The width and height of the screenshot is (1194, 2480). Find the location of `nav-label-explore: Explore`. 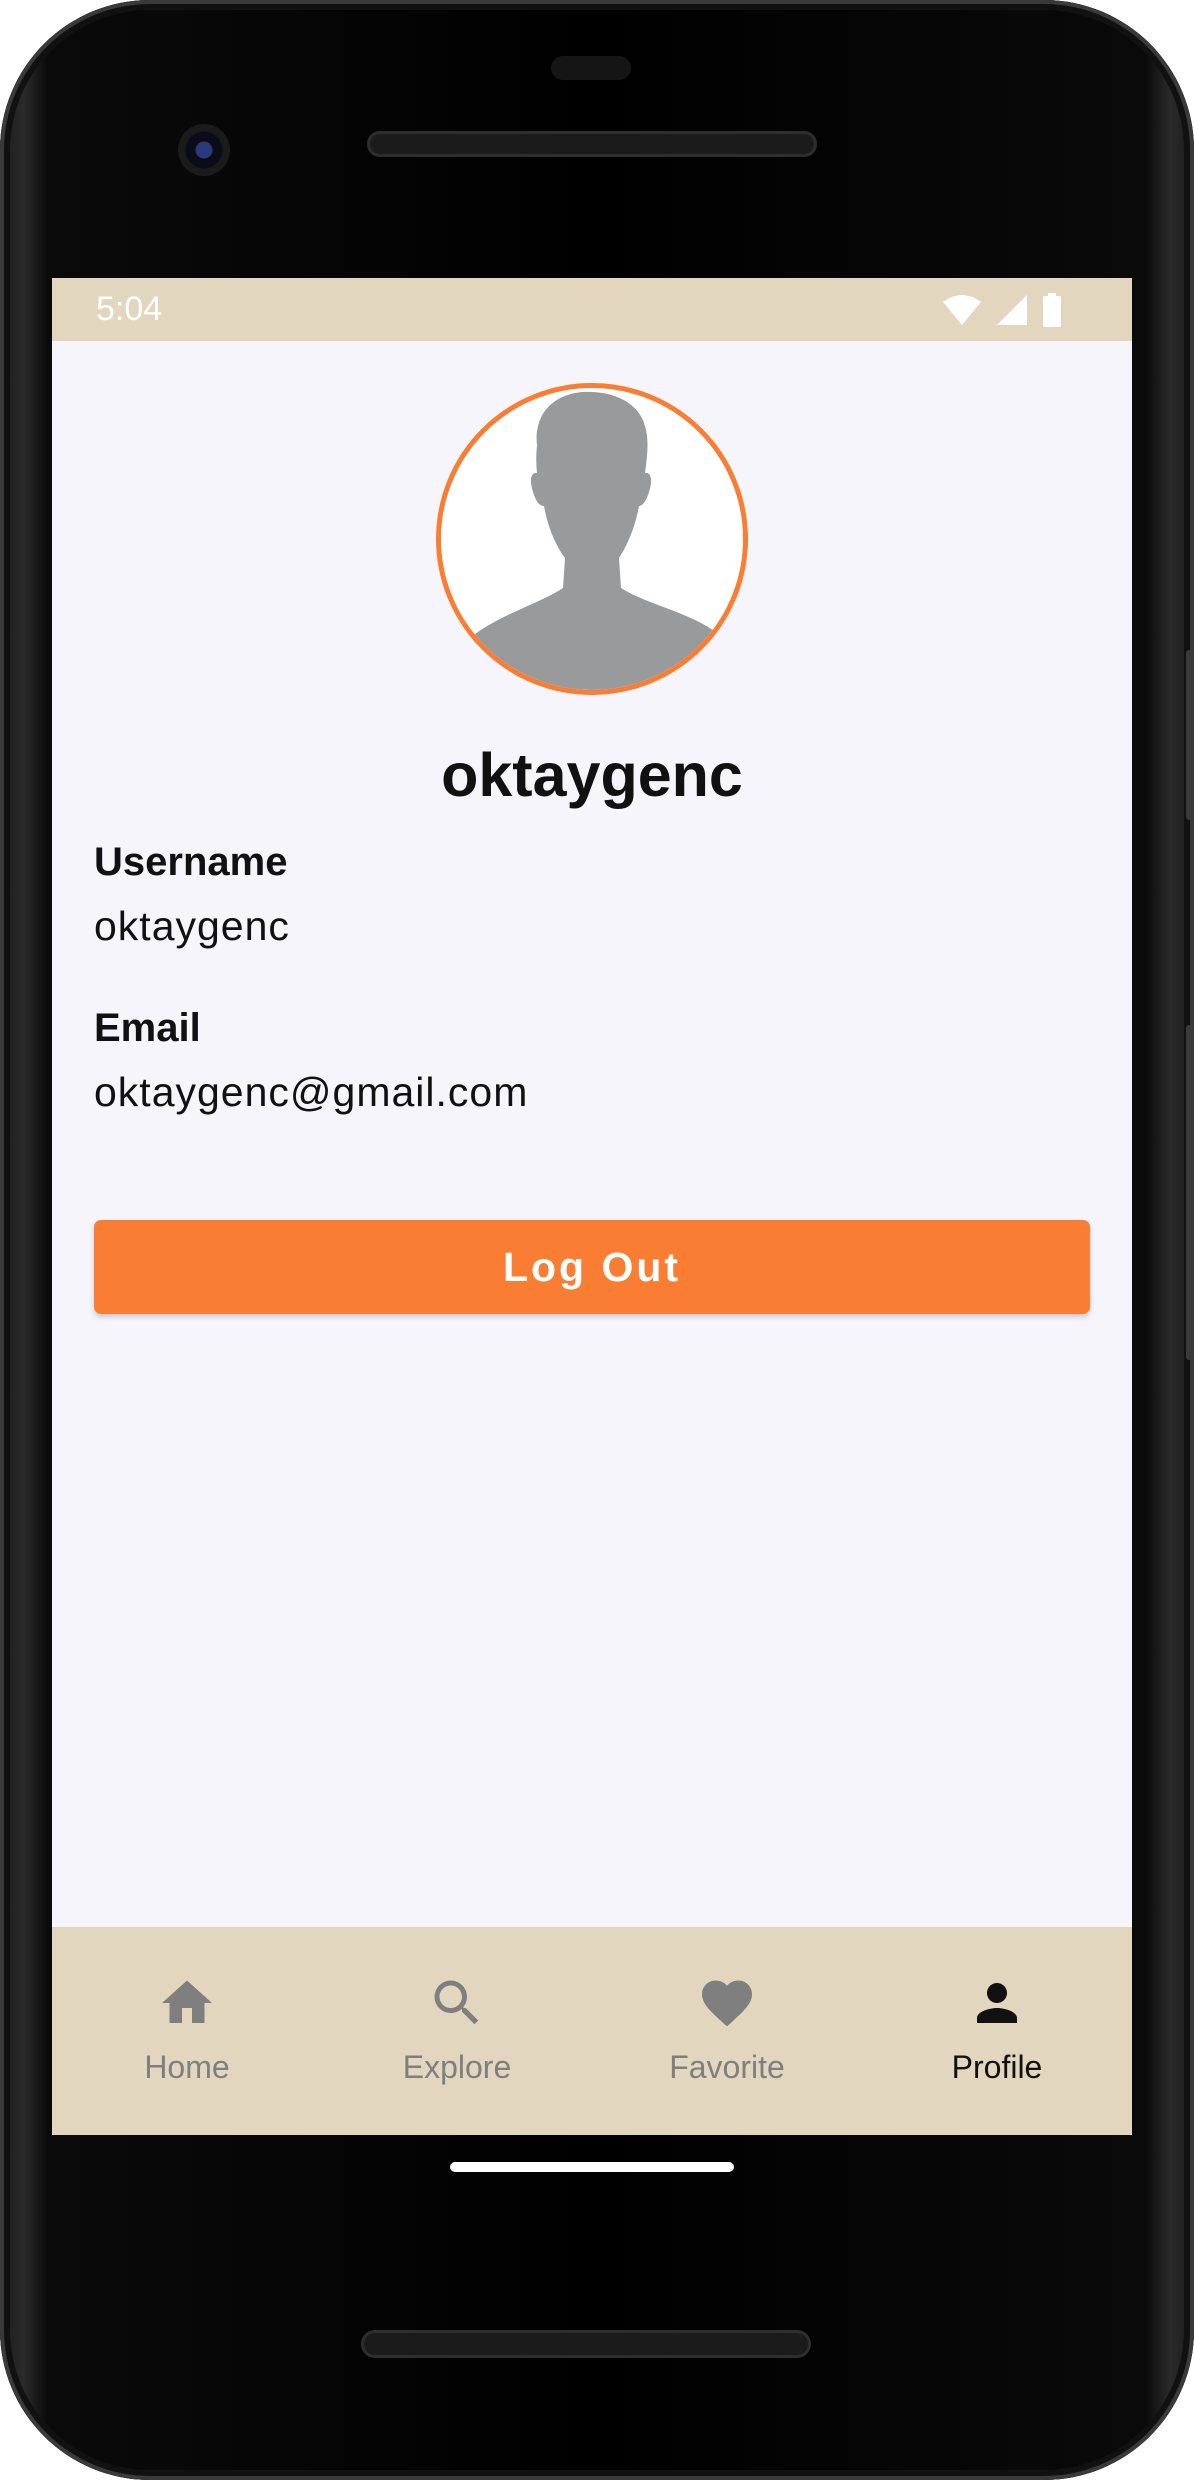

nav-label-explore: Explore is located at coordinates (457, 2067).